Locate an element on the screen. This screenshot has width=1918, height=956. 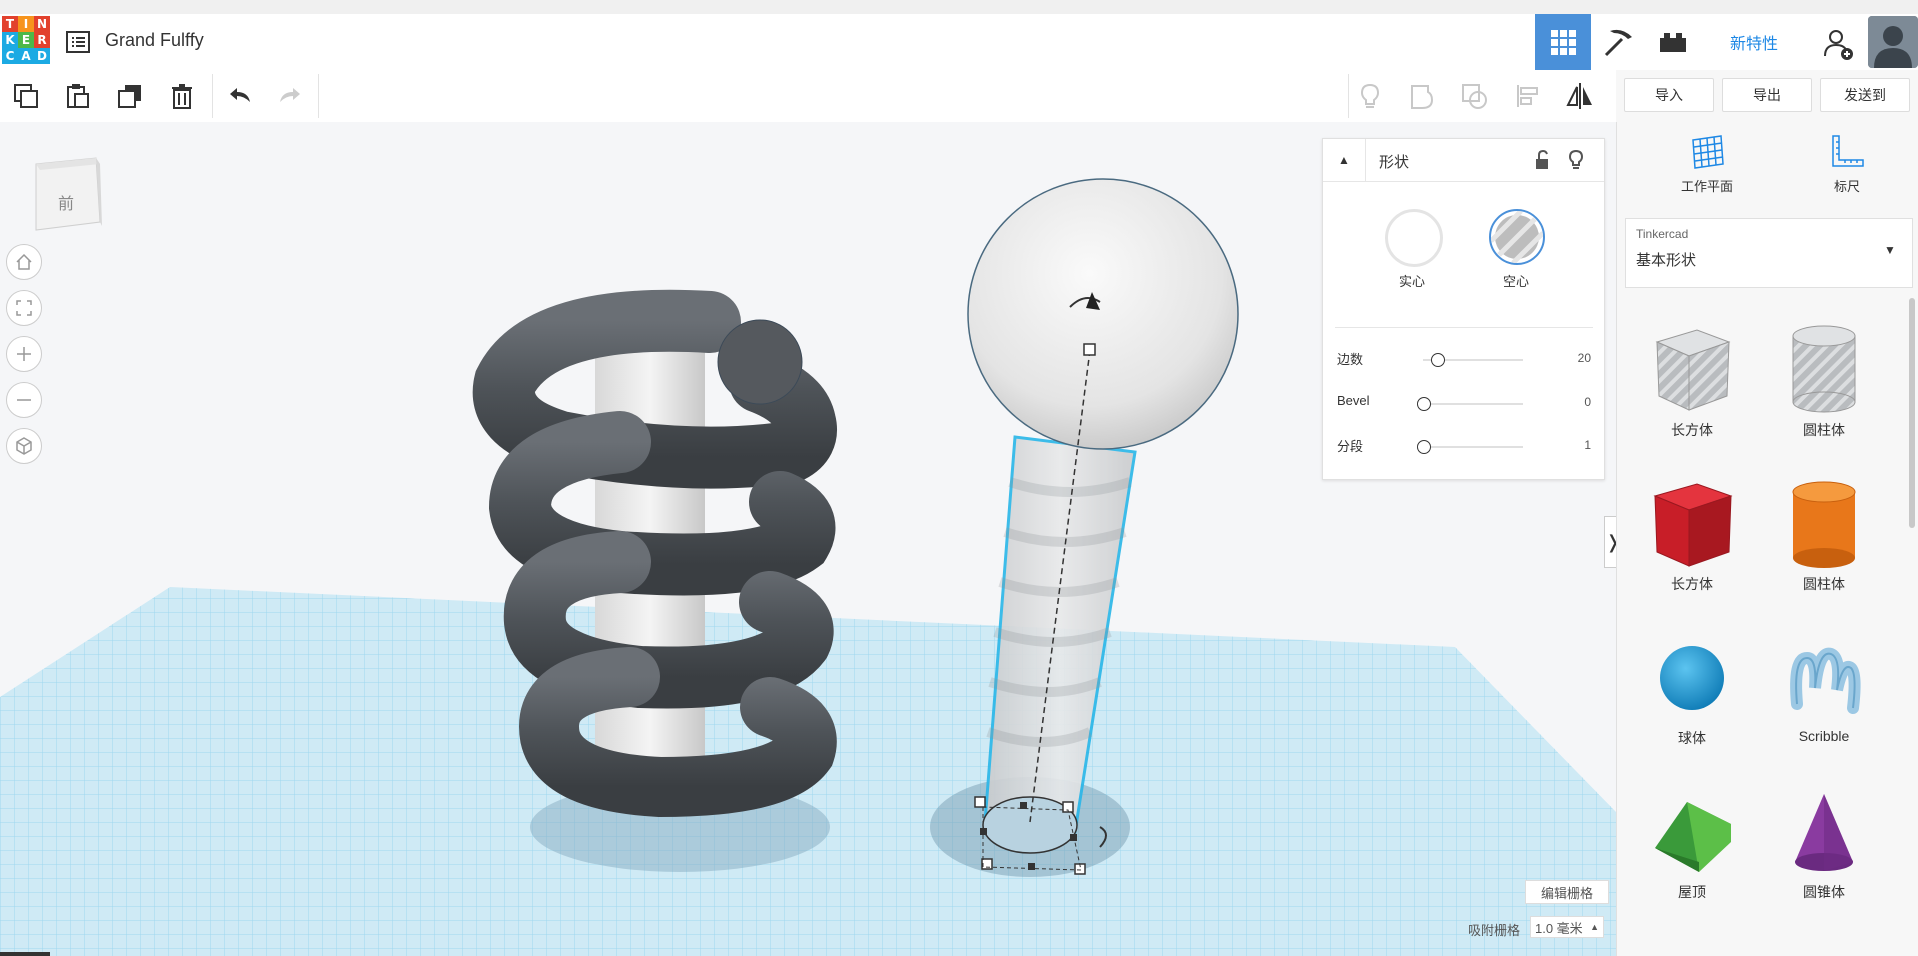
group-button is located at coordinates (1422, 96).